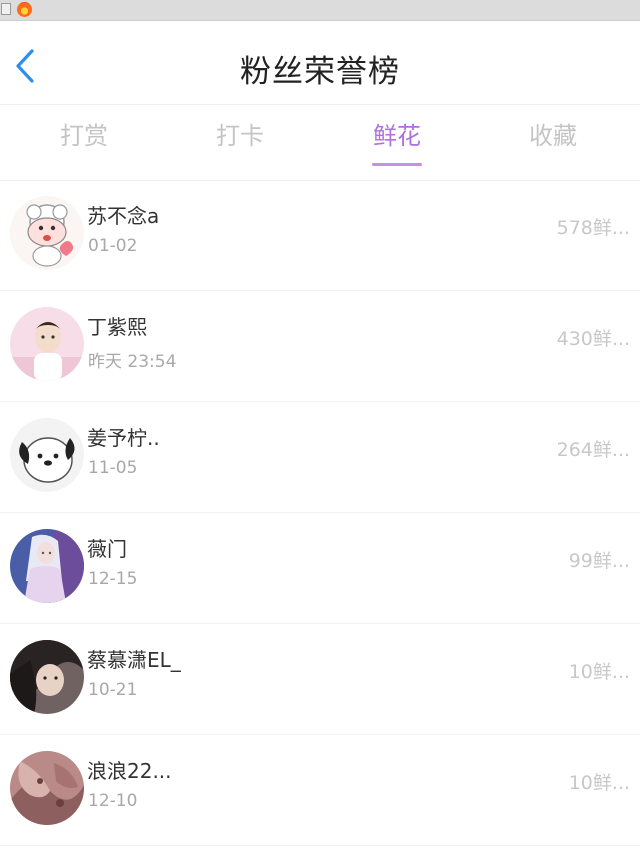 This screenshot has height=854, width=640. What do you see at coordinates (113, 801) in the screenshot?
I see `fan-time: 12-10` at bounding box center [113, 801].